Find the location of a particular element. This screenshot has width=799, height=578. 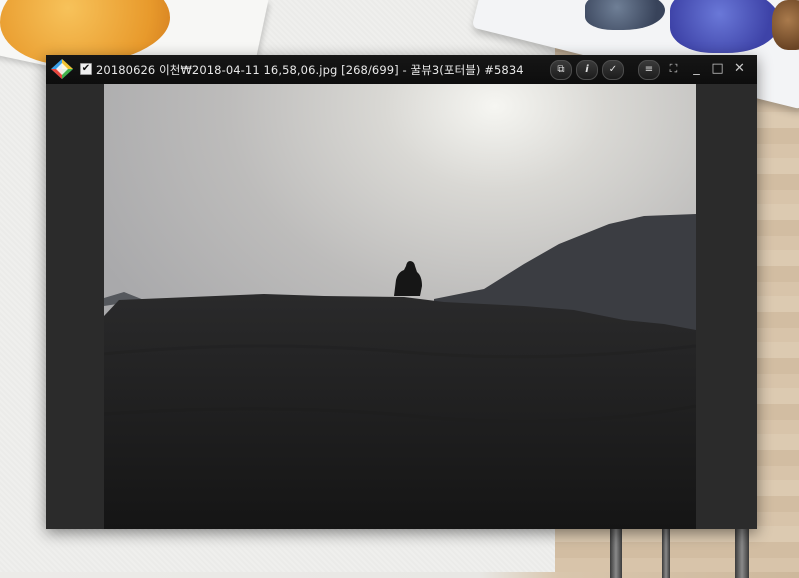

fullscreen-icon: ⛶ is located at coordinates (673, 68).